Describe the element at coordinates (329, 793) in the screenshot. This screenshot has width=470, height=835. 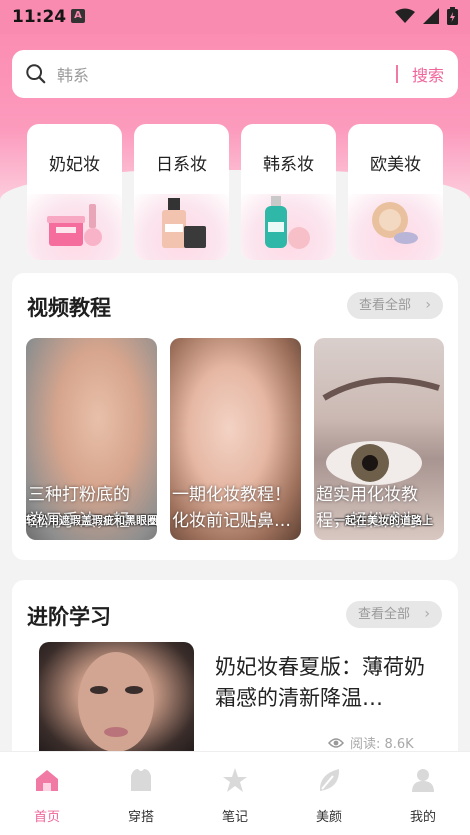
I see `tab-beauty: 美颜` at that location.